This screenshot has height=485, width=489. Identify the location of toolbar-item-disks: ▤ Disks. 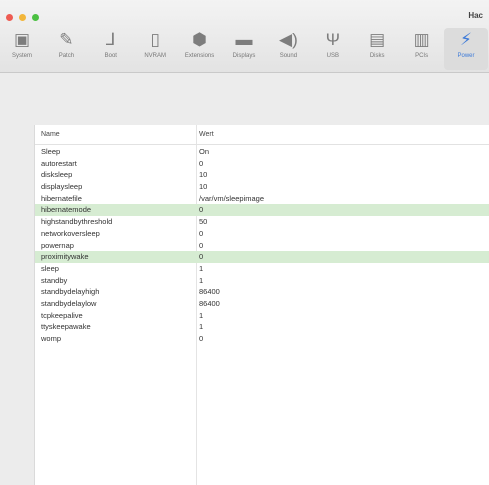
(377, 49).